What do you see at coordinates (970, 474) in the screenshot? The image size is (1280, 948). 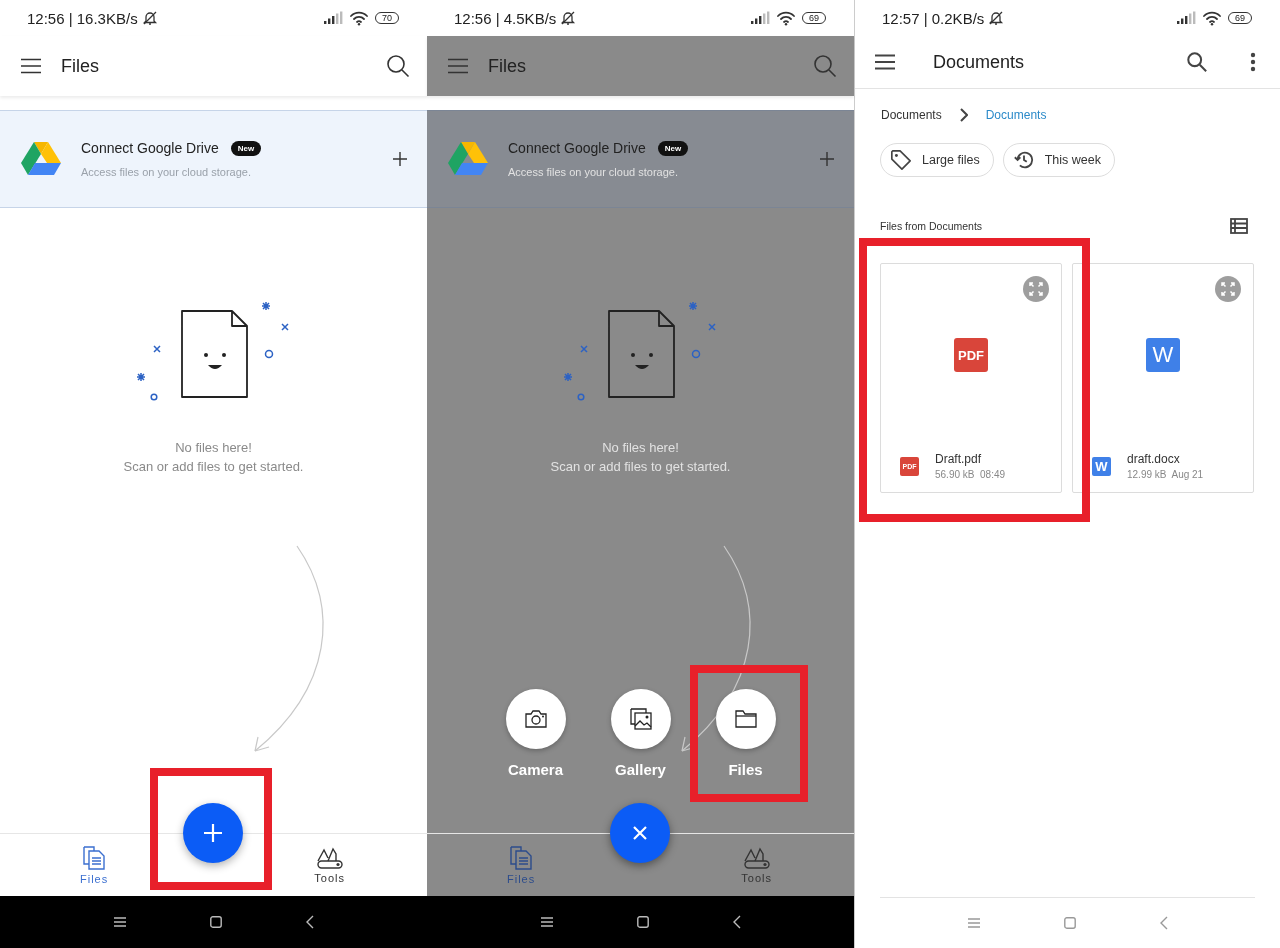 I see `file-details: 56.90 kB 08:49` at bounding box center [970, 474].